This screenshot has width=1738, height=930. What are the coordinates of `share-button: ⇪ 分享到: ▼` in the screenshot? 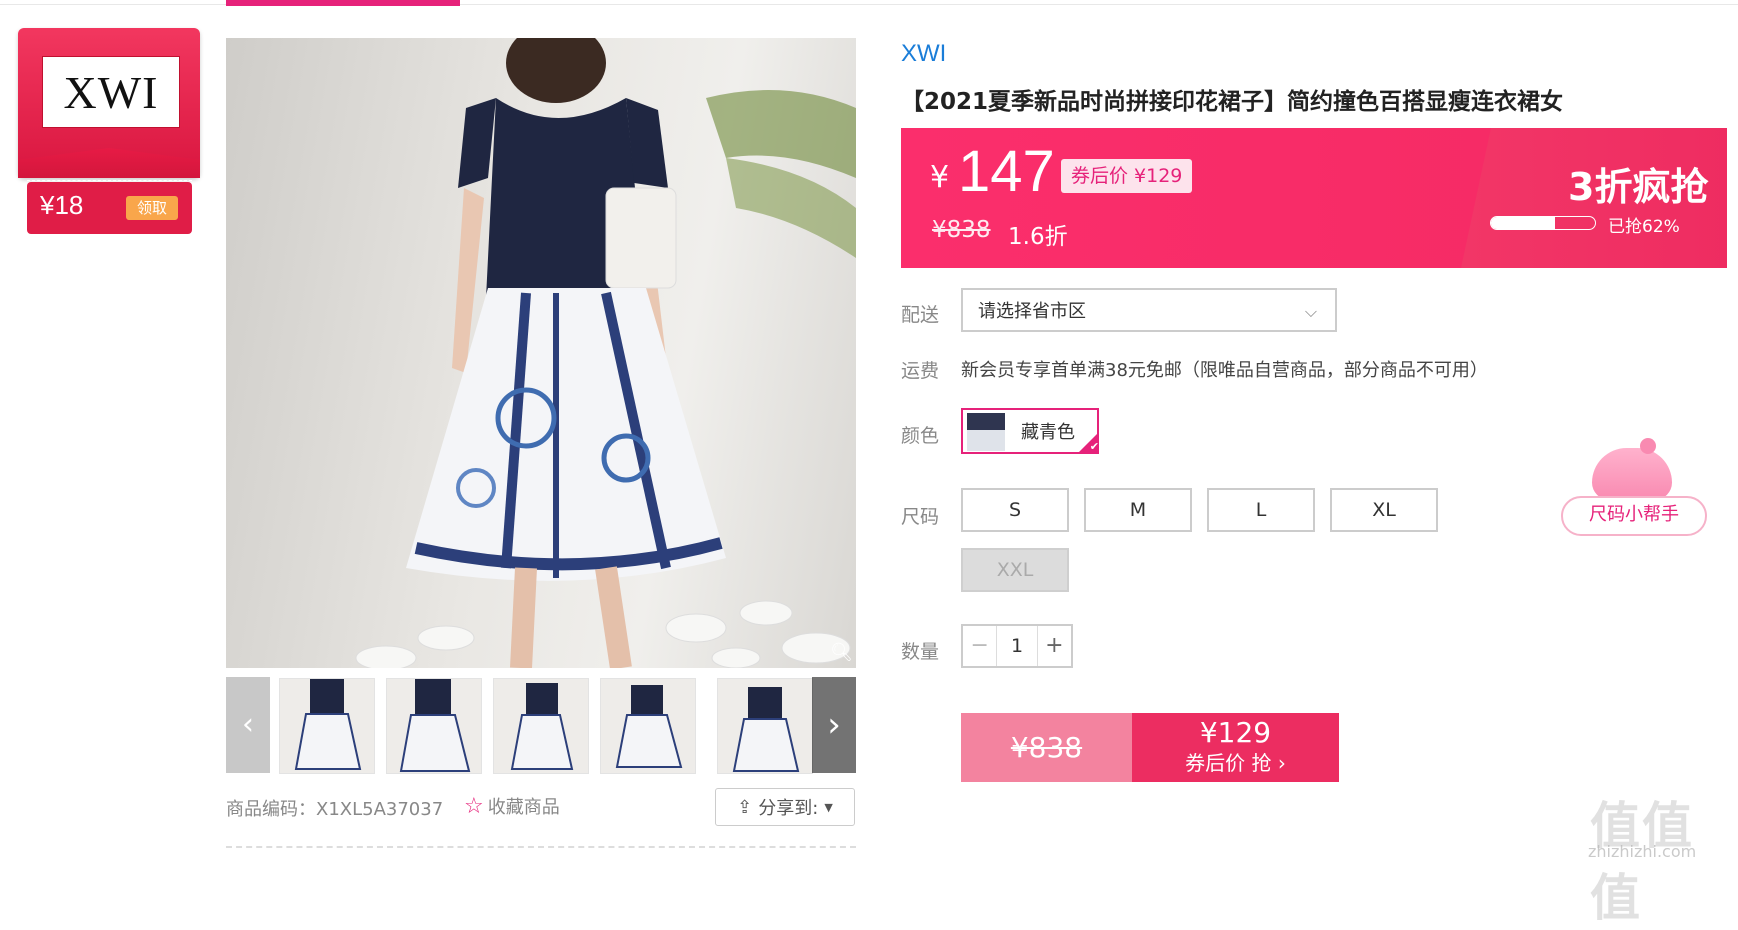 It's located at (785, 807).